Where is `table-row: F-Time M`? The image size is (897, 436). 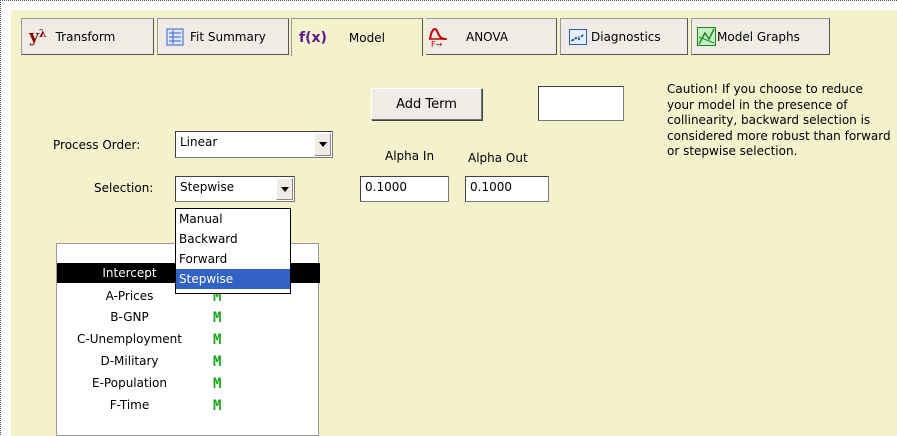
table-row: F-Time M is located at coordinates (188, 405).